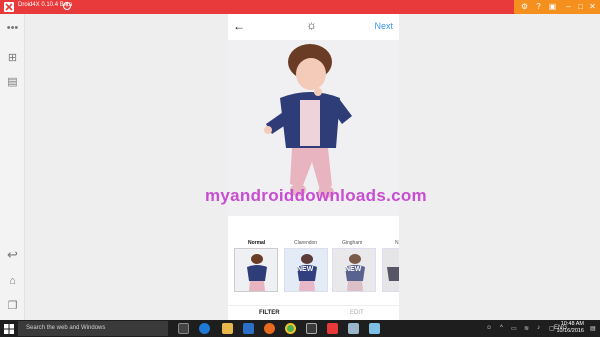 Image resolution: width=600 pixels, height=337 pixels. Describe the element at coordinates (570, 331) in the screenshot. I see `clock-date: 10/16/2016` at that location.